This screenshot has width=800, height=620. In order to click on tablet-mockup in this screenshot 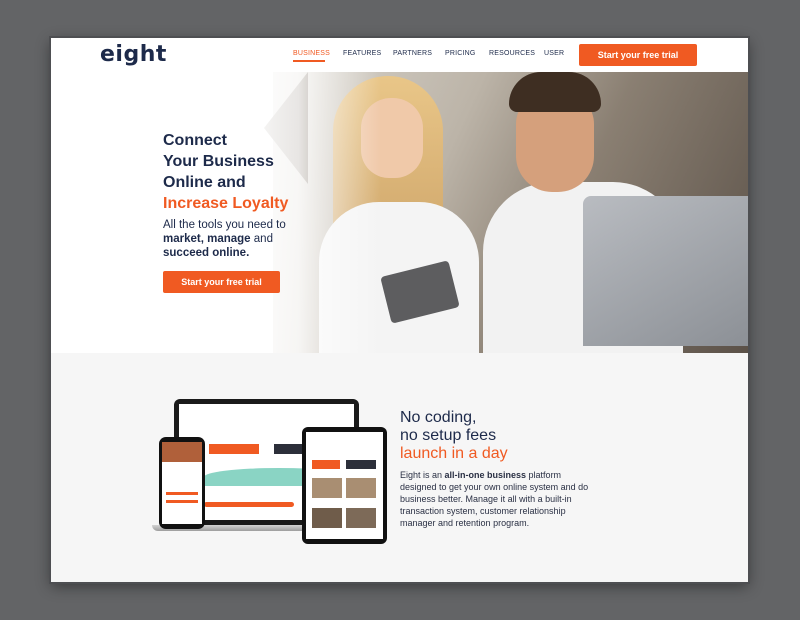, I will do `click(344, 485)`.